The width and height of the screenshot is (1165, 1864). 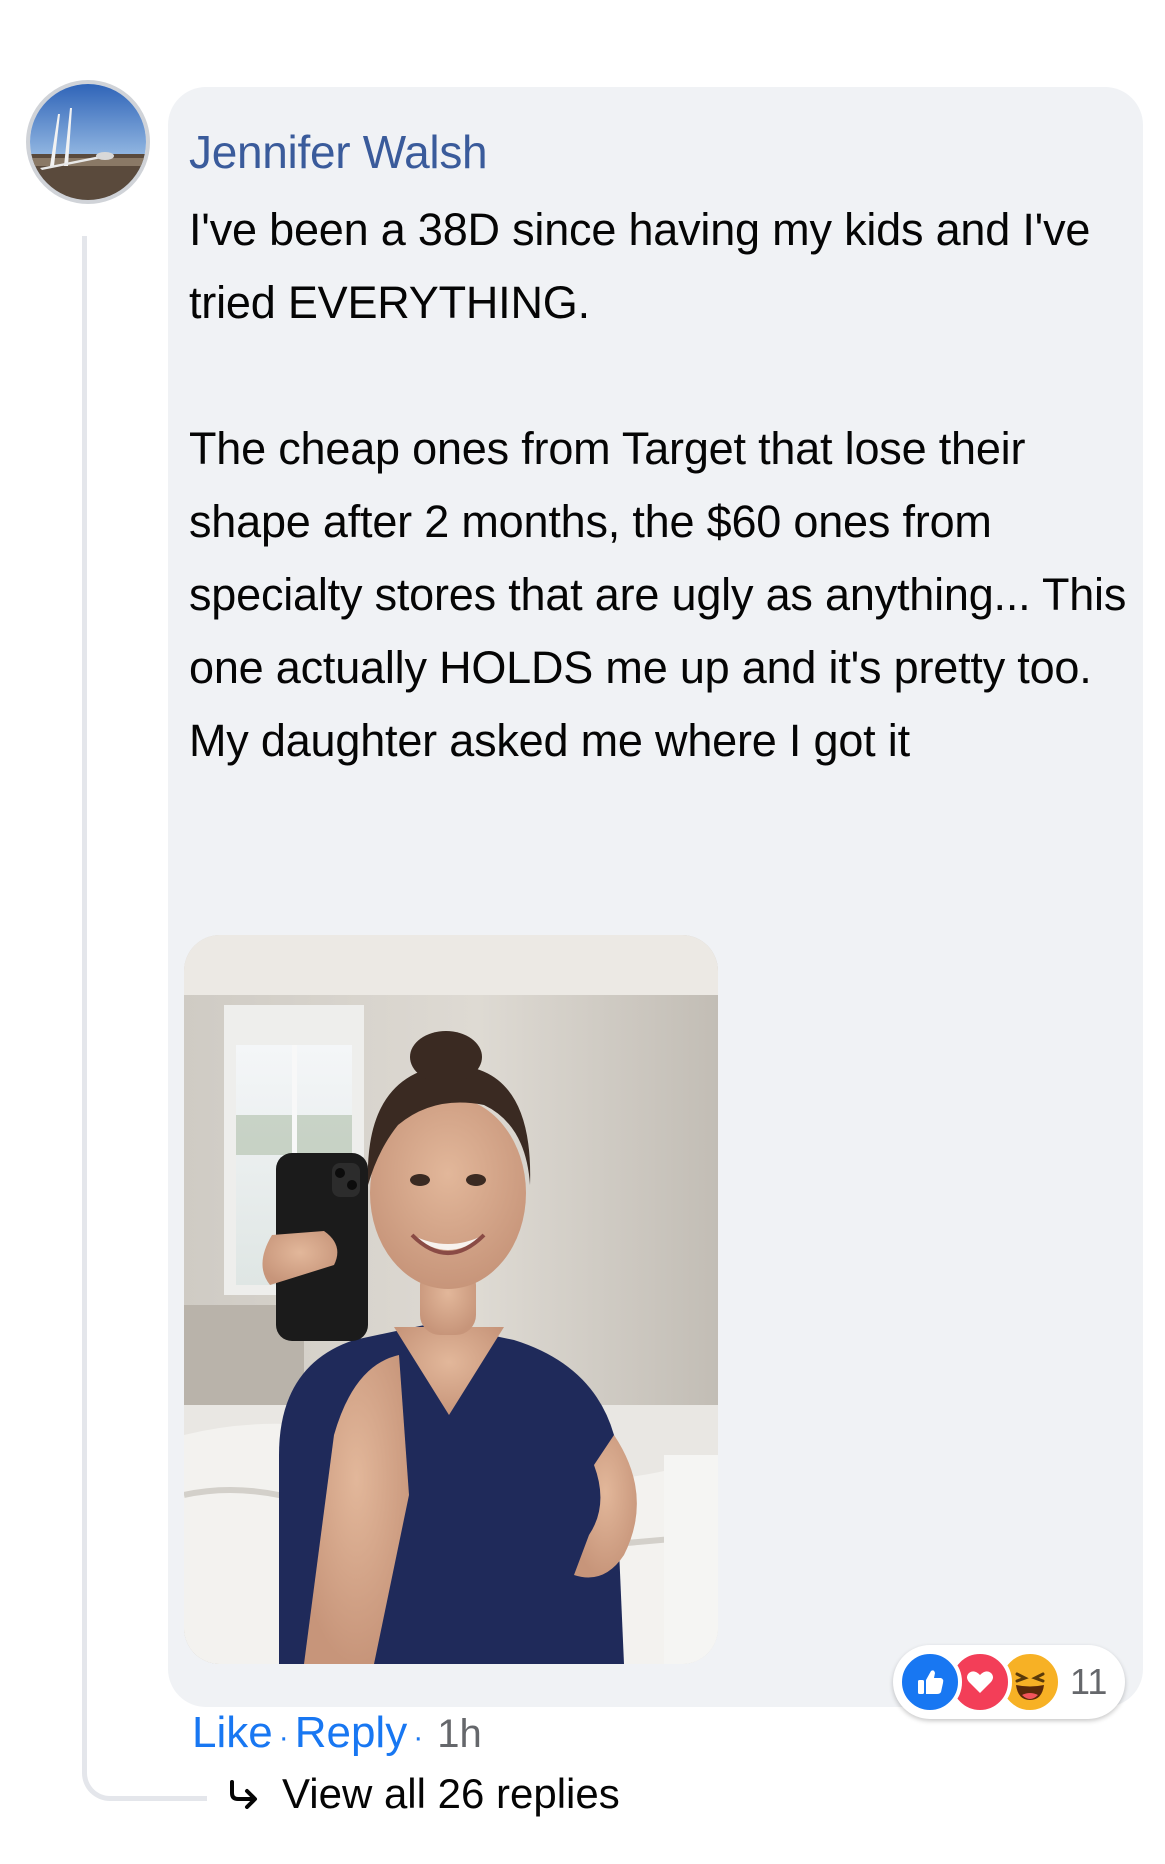 I want to click on reaction-summary: 11, so click(x=1009, y=1682).